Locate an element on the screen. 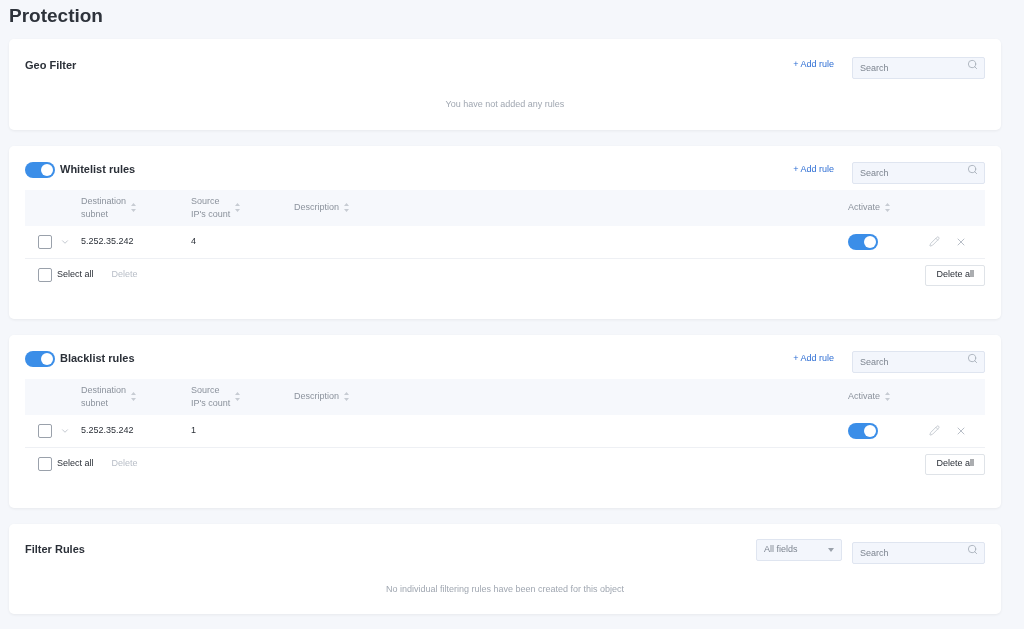  empty-message: No individual filtering rules have been created for this object is located at coordinates (505, 589).